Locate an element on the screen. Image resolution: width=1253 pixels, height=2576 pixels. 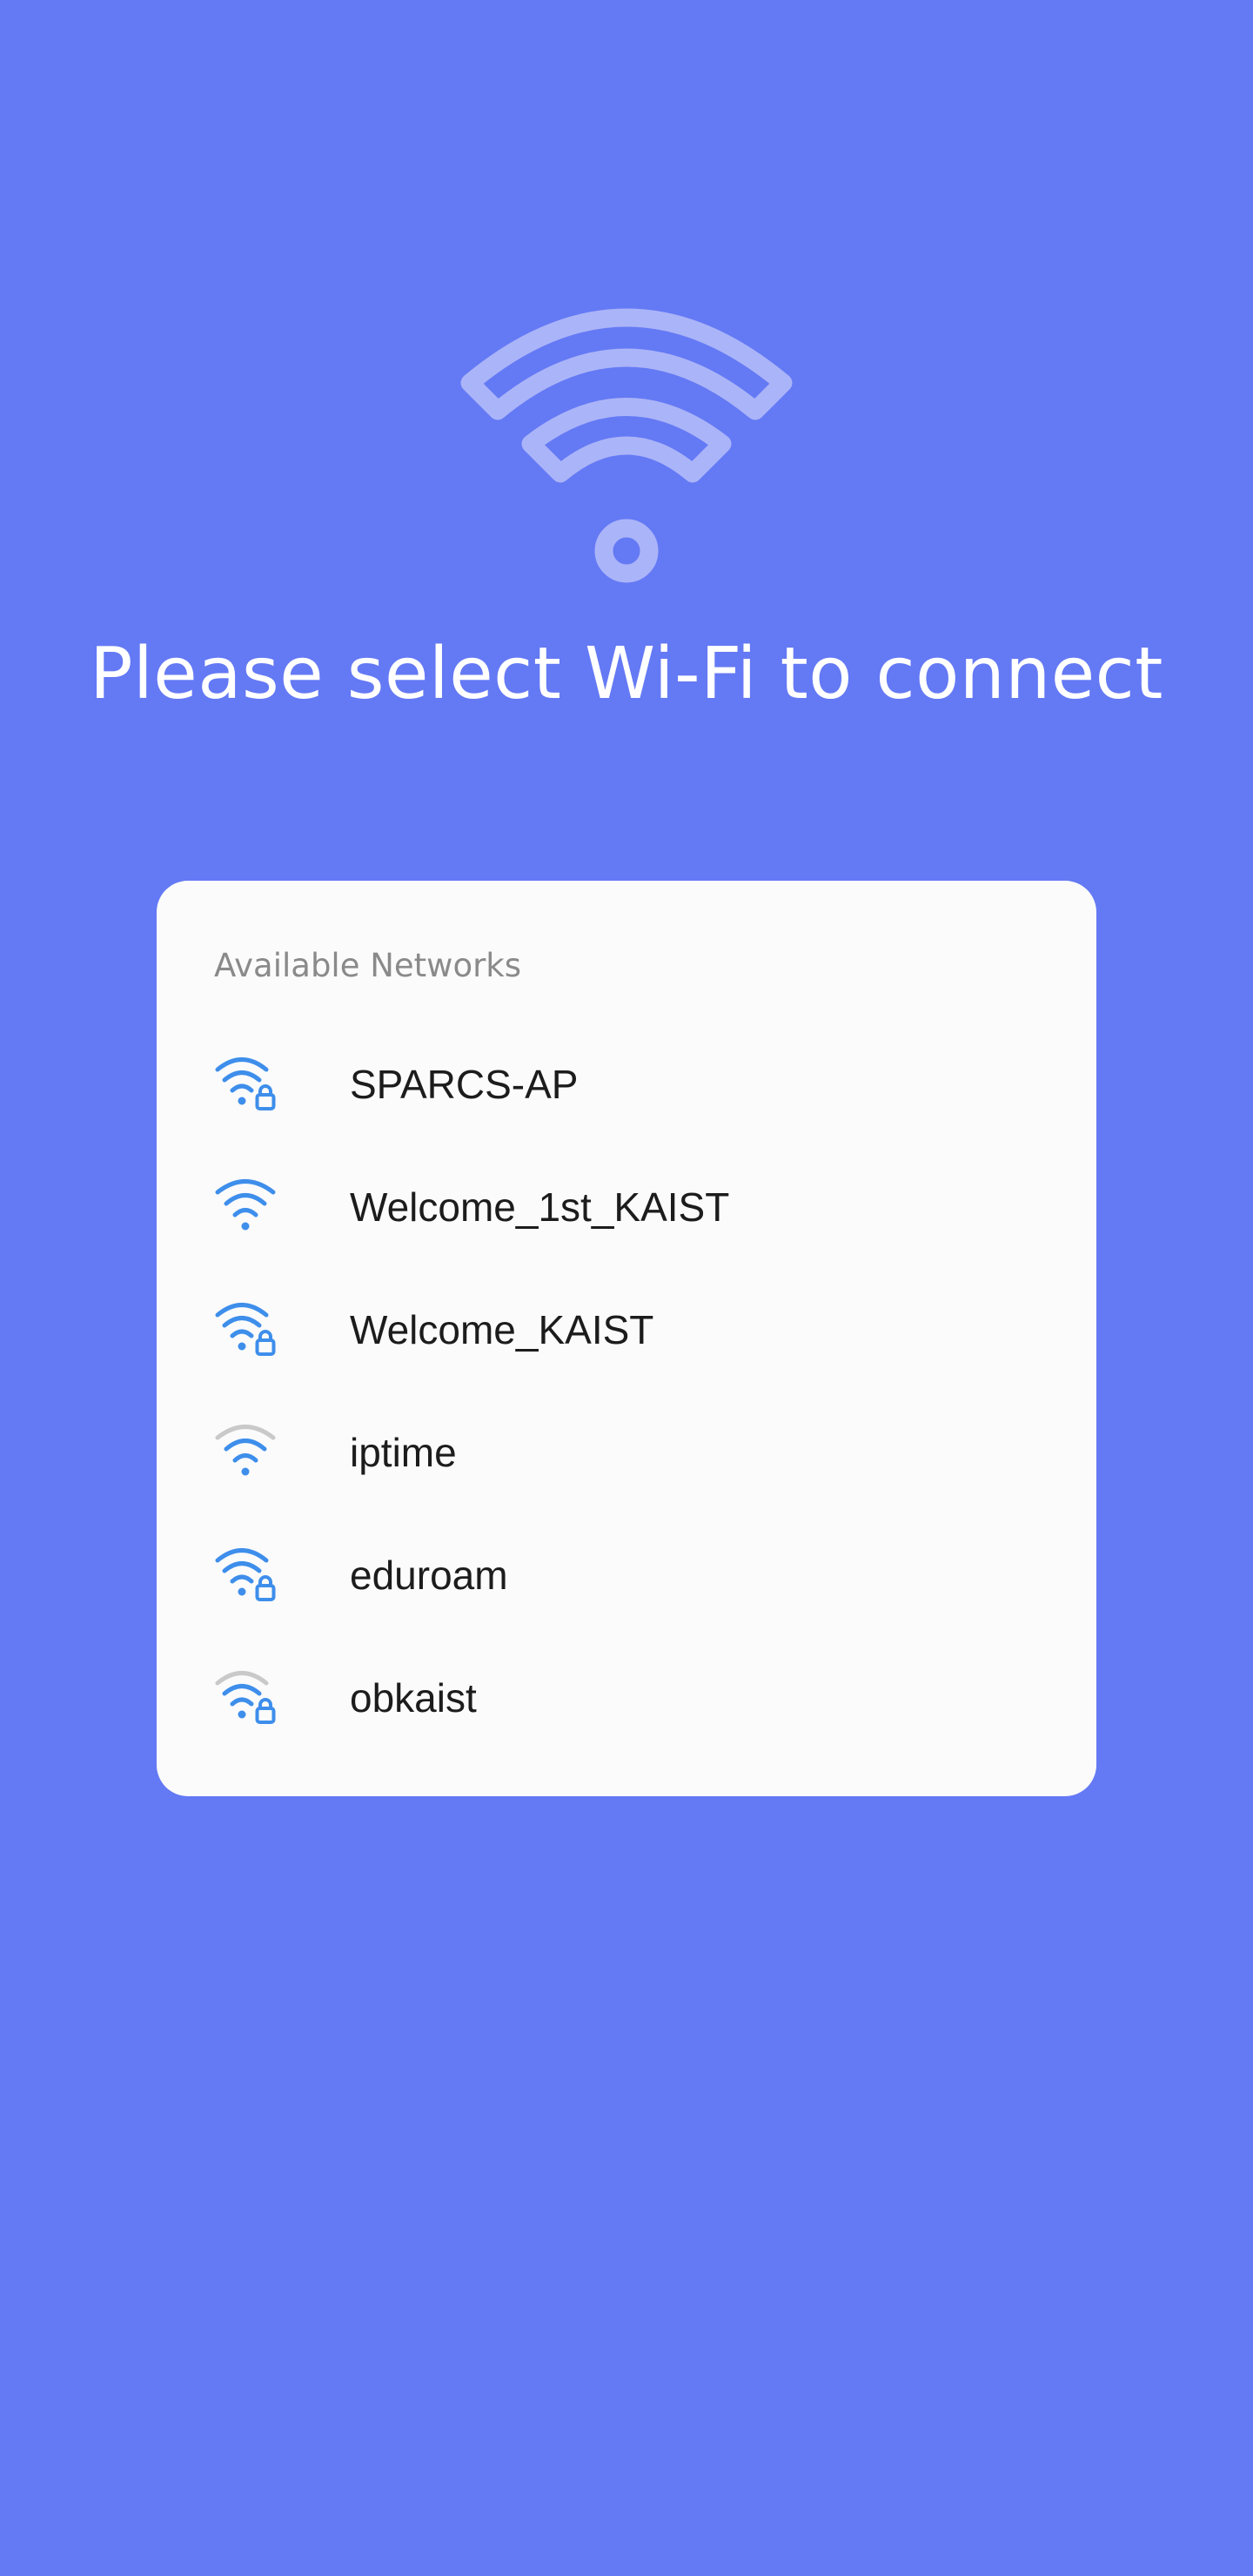
network-name: obkaist is located at coordinates (413, 1698).